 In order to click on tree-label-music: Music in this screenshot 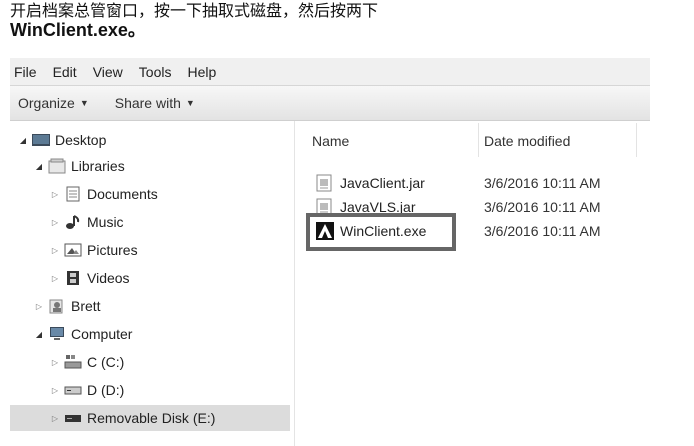, I will do `click(105, 222)`.